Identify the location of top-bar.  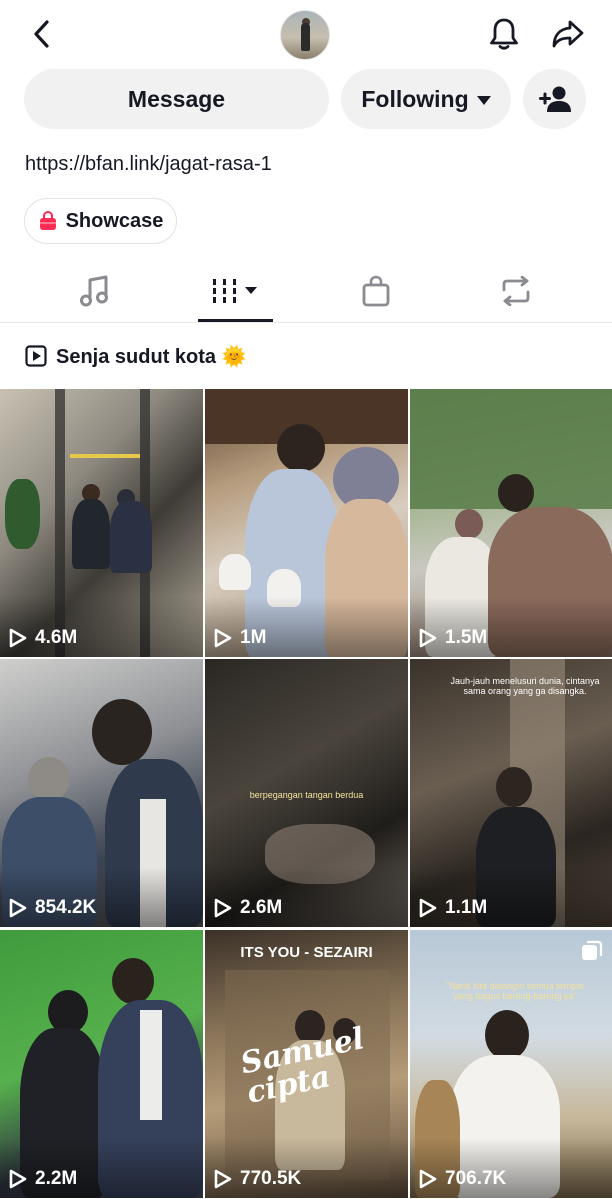
(306, 35).